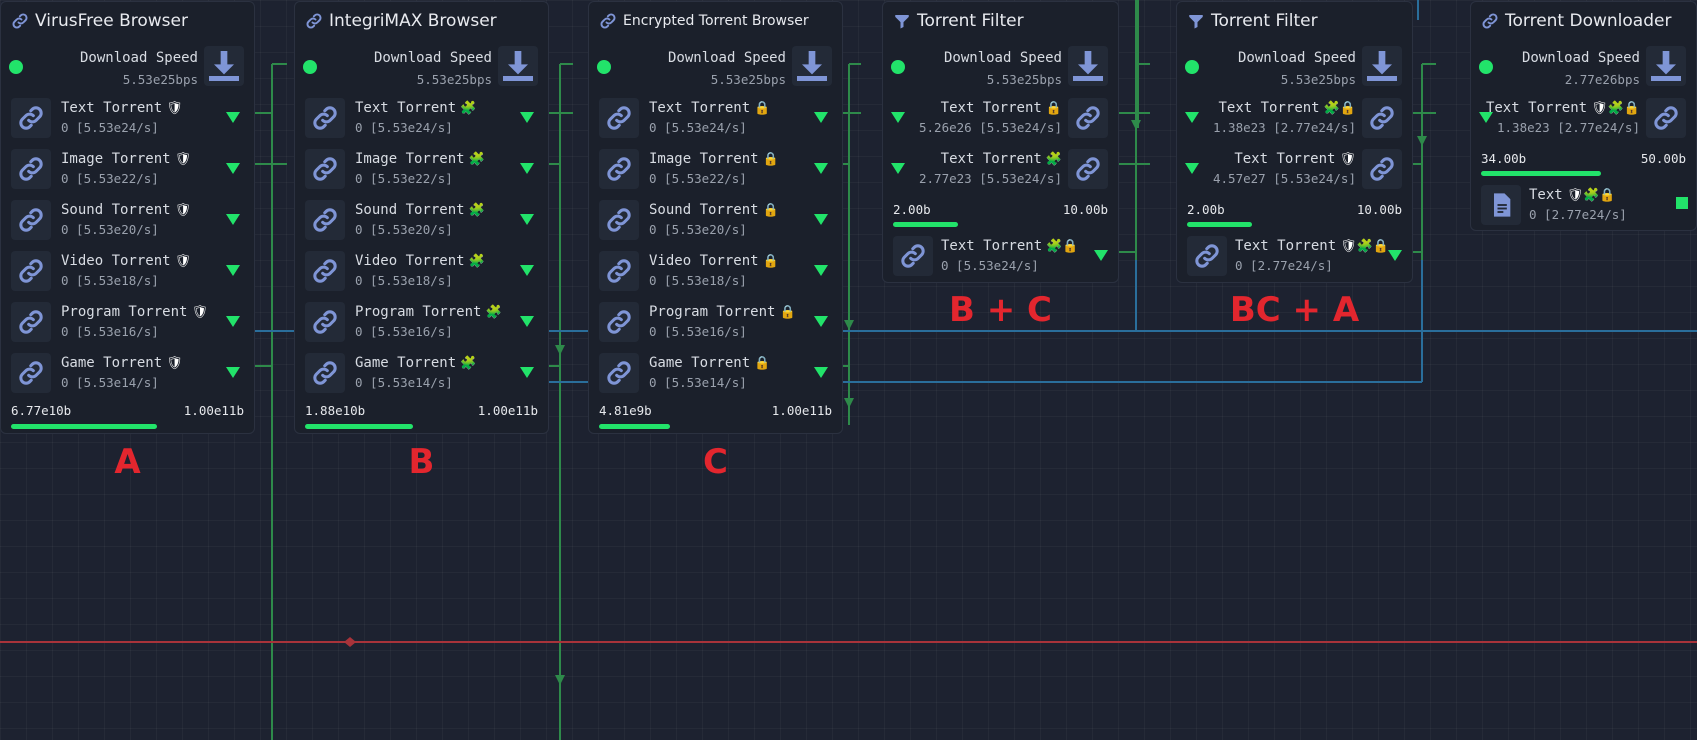  Describe the element at coordinates (715, 21) in the screenshot. I see `node-title: Encrypted Torrent Browser` at that location.